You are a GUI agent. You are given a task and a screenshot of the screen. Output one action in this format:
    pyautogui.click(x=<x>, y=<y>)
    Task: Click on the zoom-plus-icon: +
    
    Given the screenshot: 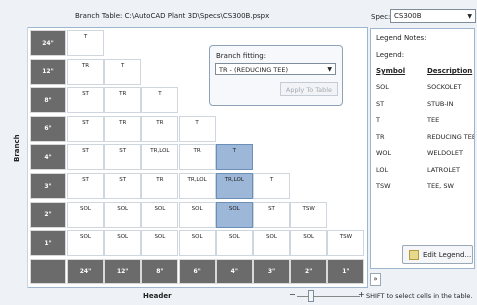 What is the action you would take?
    pyautogui.click(x=361, y=294)
    